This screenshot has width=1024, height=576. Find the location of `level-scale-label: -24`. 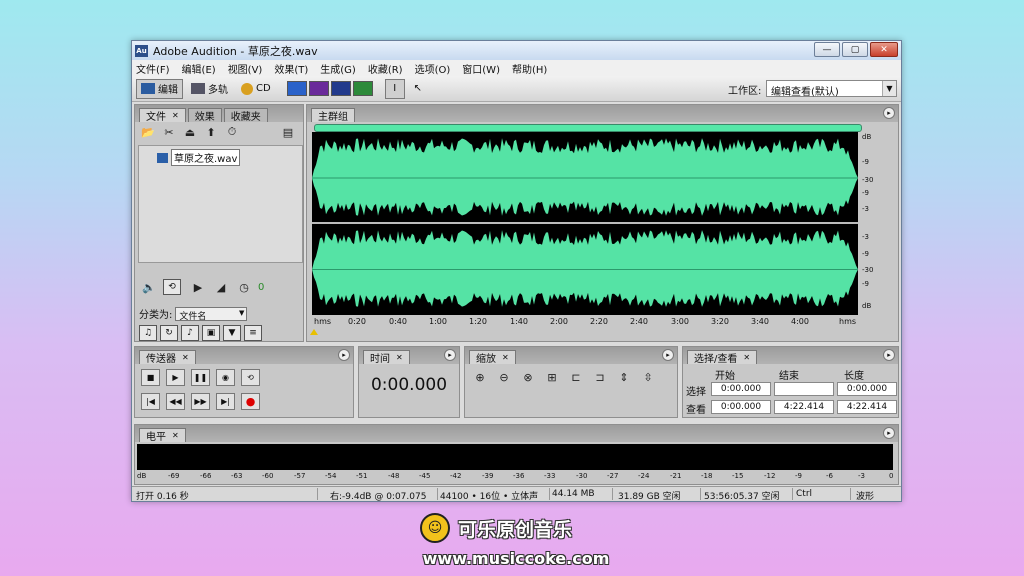

level-scale-label: -24 is located at coordinates (644, 476).